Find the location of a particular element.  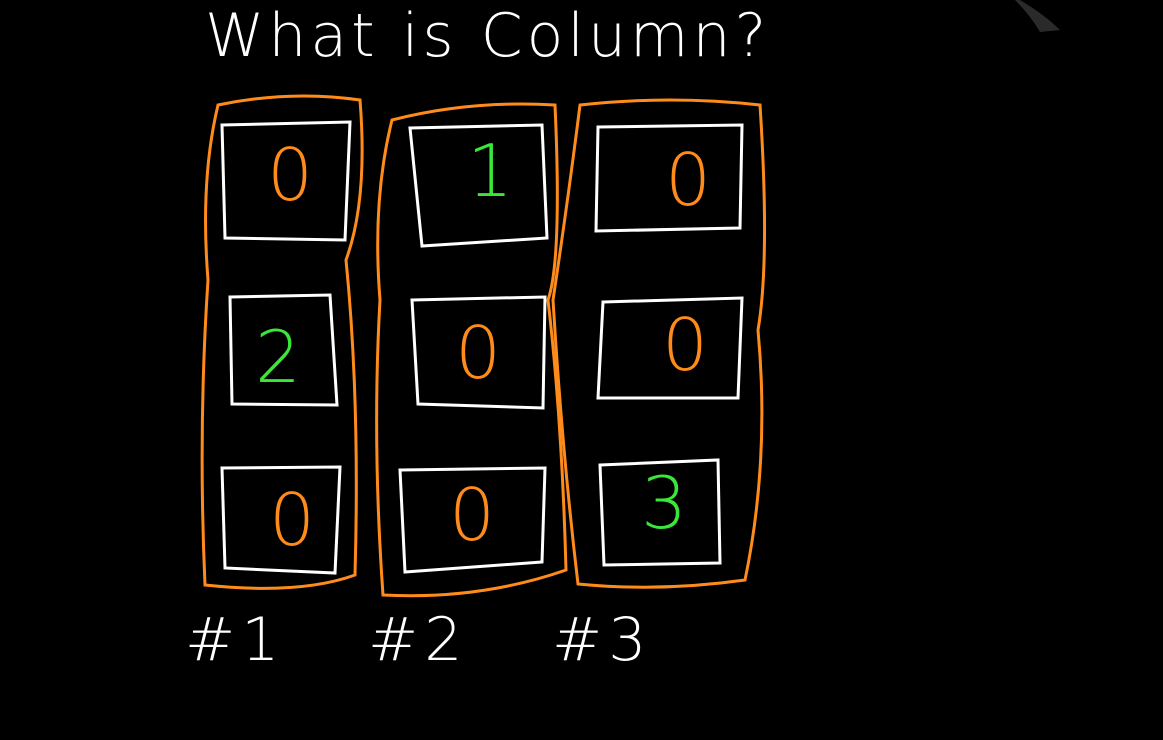

corner-arc is located at coordinates (1037, 16).